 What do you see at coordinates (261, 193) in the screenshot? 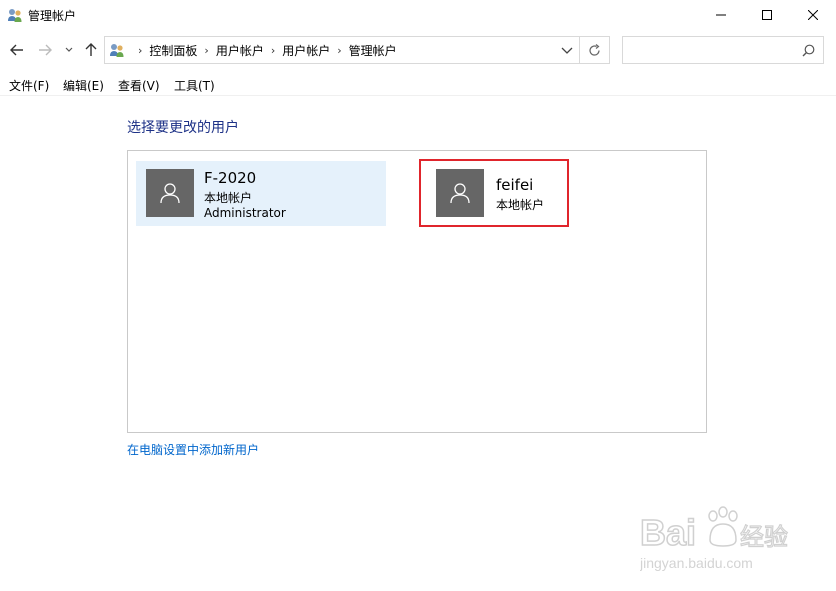
I see `user-tile-f-2020: F-2020 本地帐户 Administrator` at bounding box center [261, 193].